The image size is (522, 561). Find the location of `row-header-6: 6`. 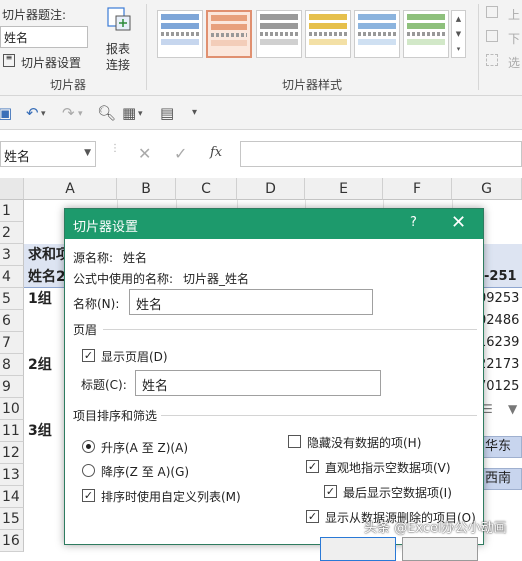

row-header-6: 6 is located at coordinates (12, 321).